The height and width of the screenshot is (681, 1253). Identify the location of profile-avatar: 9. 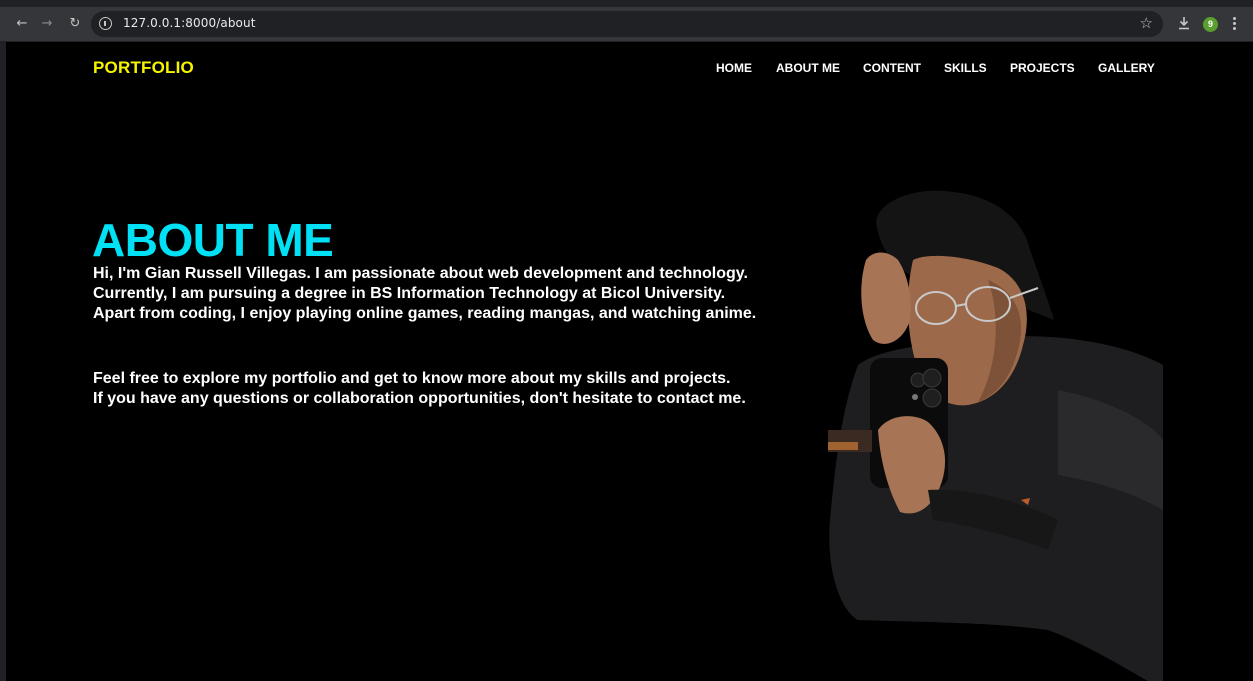
(1210, 24).